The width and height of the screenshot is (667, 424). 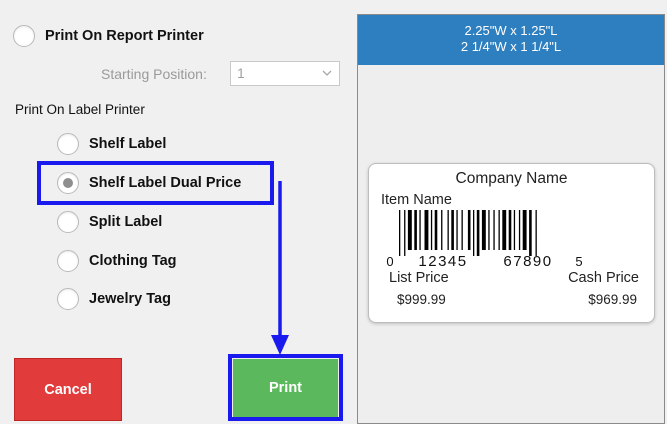 I want to click on item-name: Item Name, so click(x=416, y=200).